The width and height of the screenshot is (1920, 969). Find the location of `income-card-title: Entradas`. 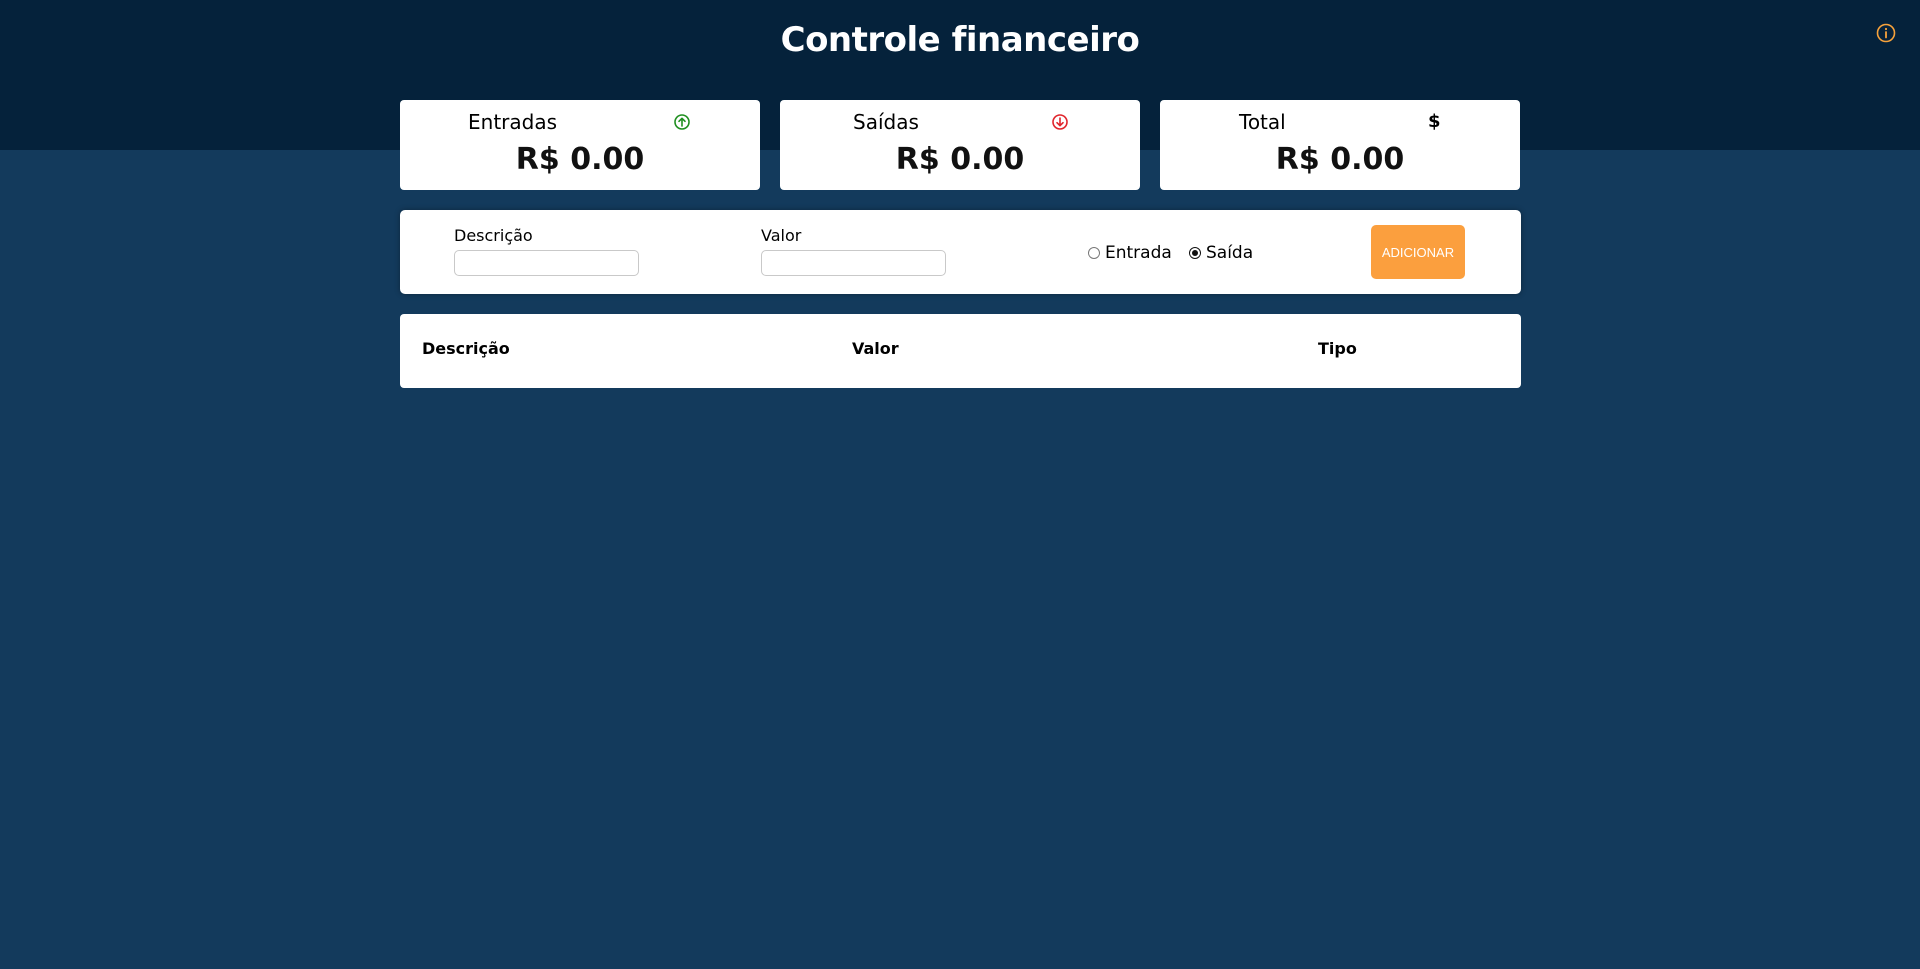

income-card-title: Entradas is located at coordinates (513, 122).